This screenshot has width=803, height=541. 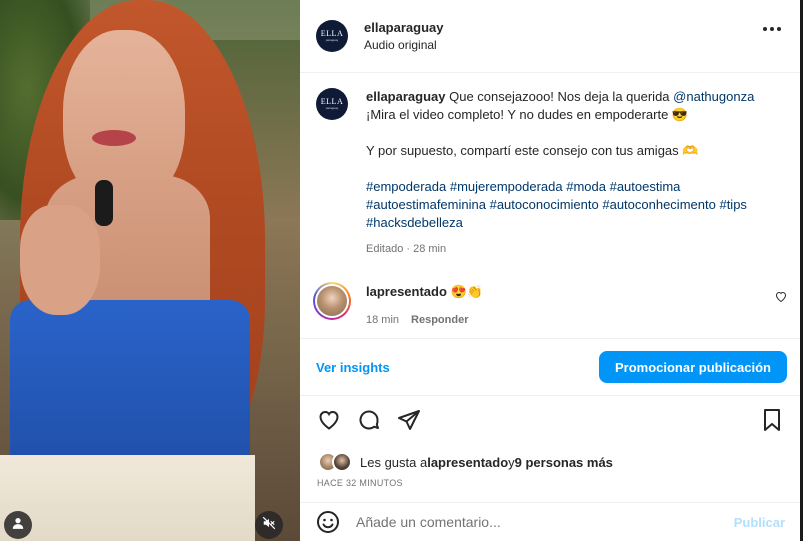 What do you see at coordinates (130, 390) in the screenshot?
I see `video-subject-top` at bounding box center [130, 390].